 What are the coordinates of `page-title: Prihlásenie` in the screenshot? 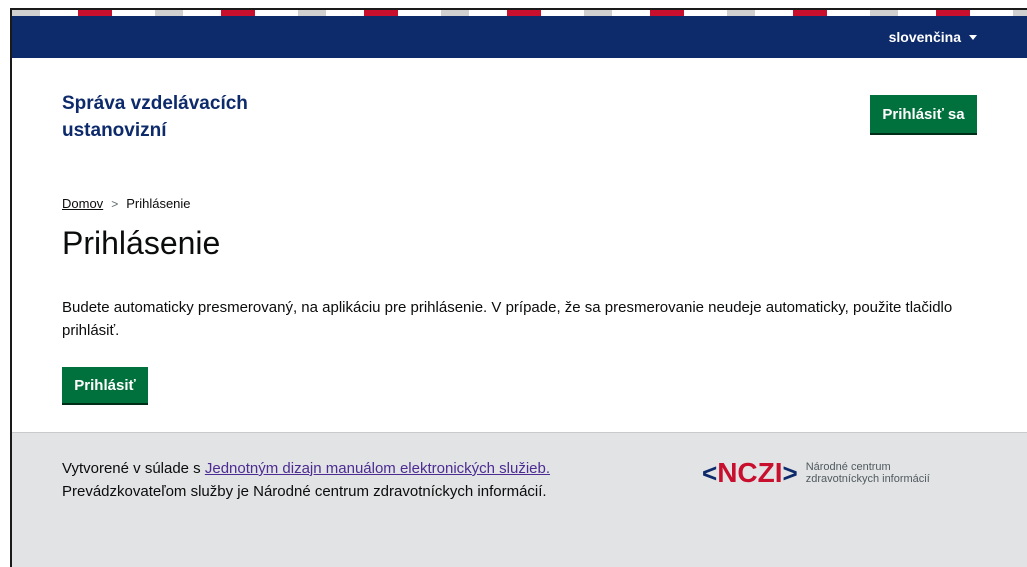 It's located at (141, 243).